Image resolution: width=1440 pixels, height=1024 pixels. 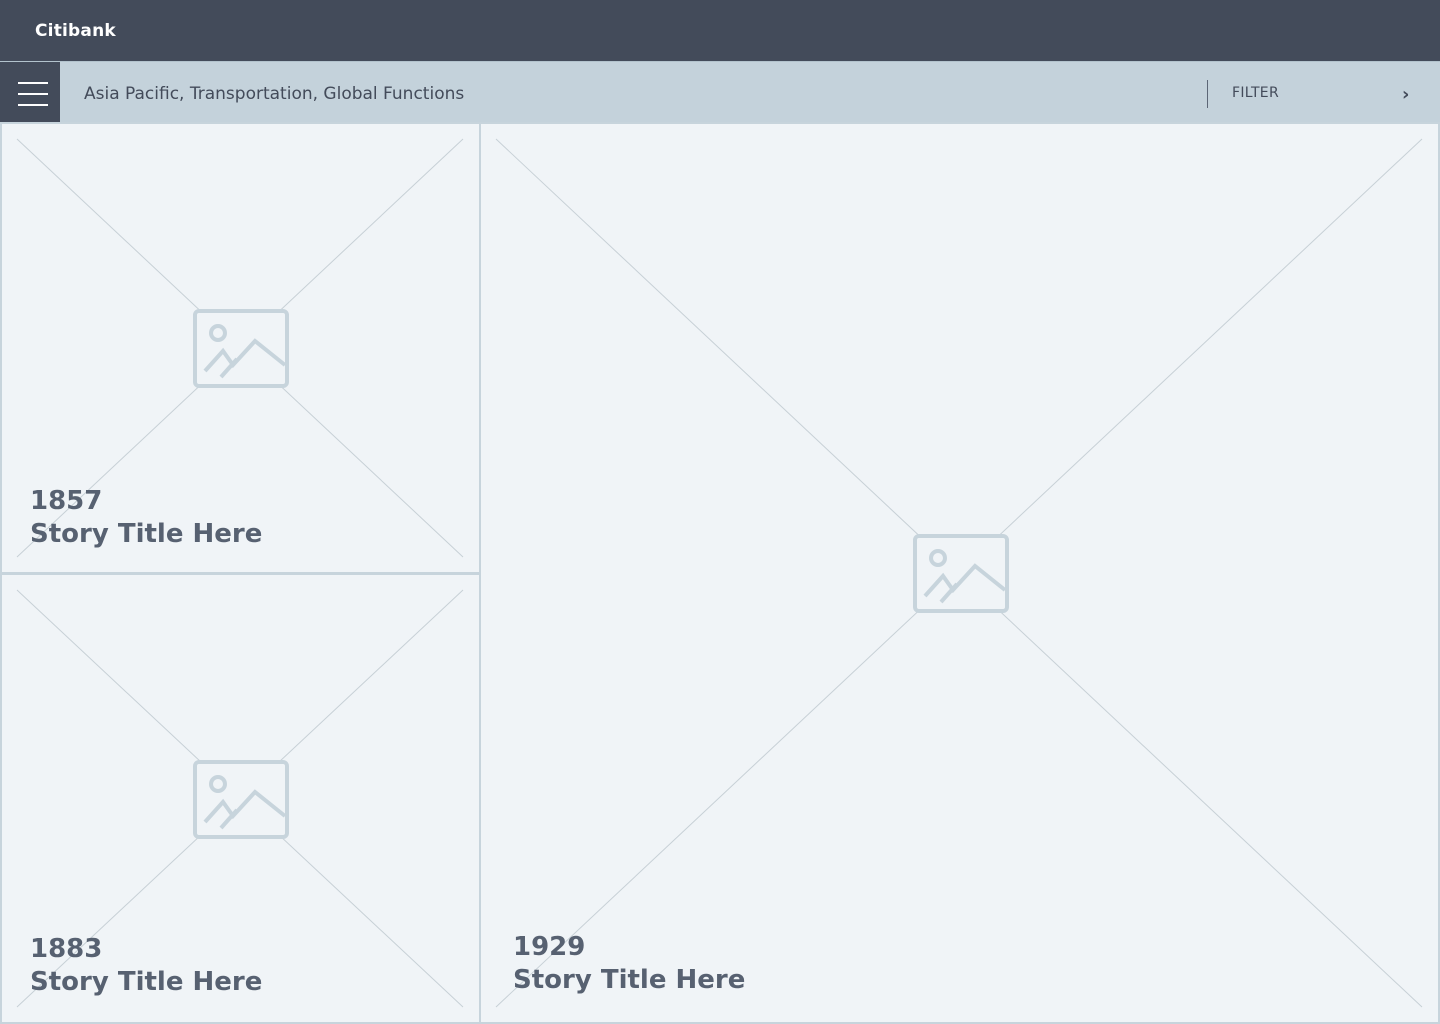 What do you see at coordinates (66, 949) in the screenshot?
I see `story-year: 1883` at bounding box center [66, 949].